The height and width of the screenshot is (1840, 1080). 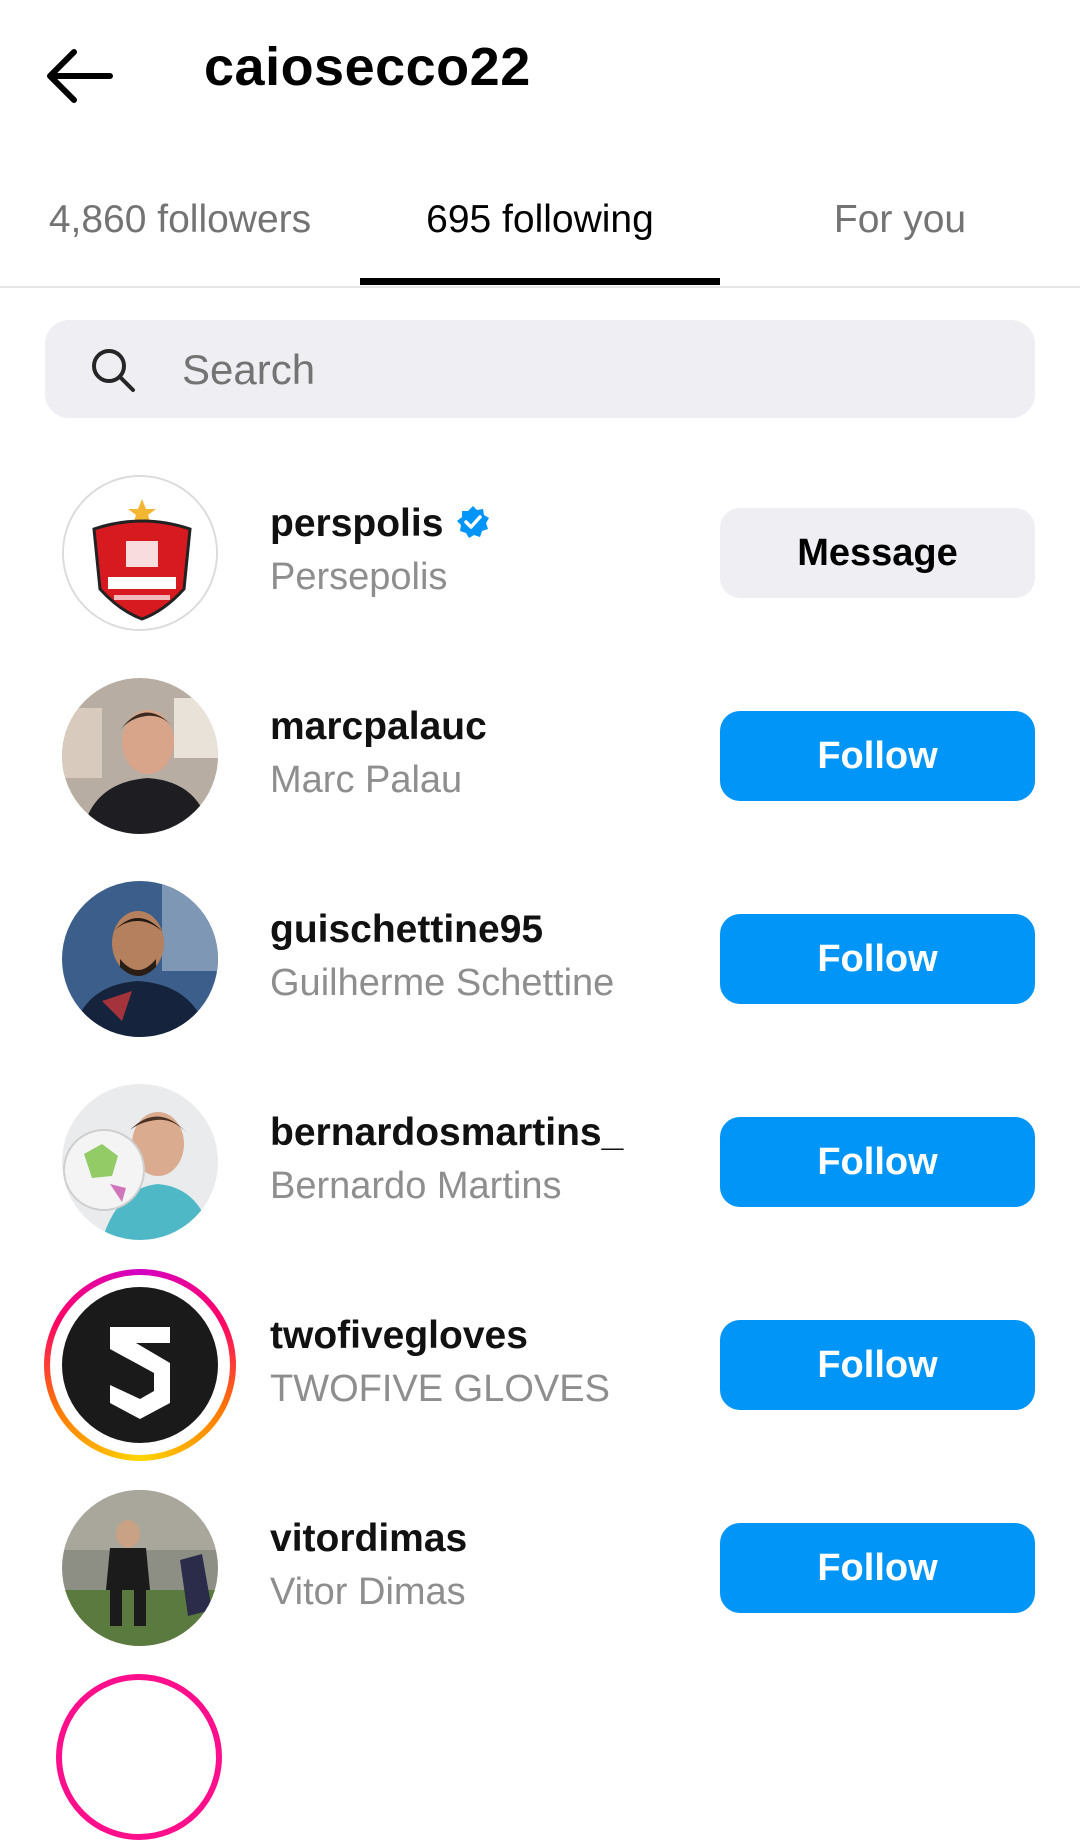 What do you see at coordinates (877, 553) in the screenshot?
I see `message-button: Message` at bounding box center [877, 553].